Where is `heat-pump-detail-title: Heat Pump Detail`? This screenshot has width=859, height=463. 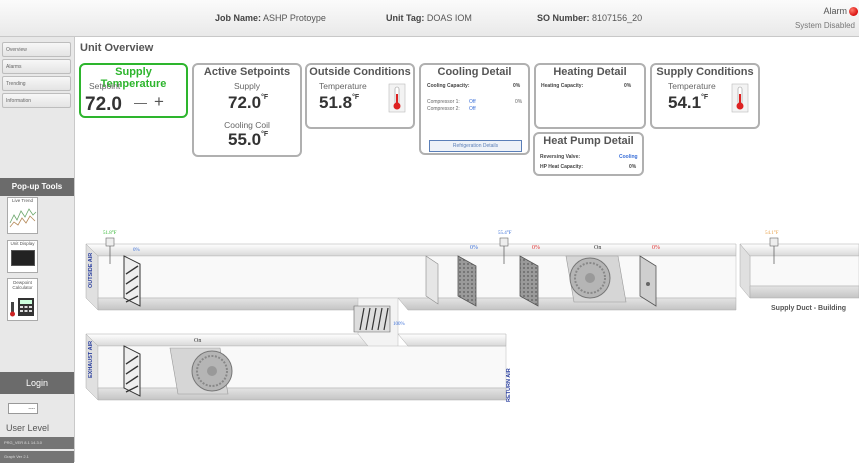
heat-pump-detail-title: Heat Pump Detail is located at coordinates (588, 141).